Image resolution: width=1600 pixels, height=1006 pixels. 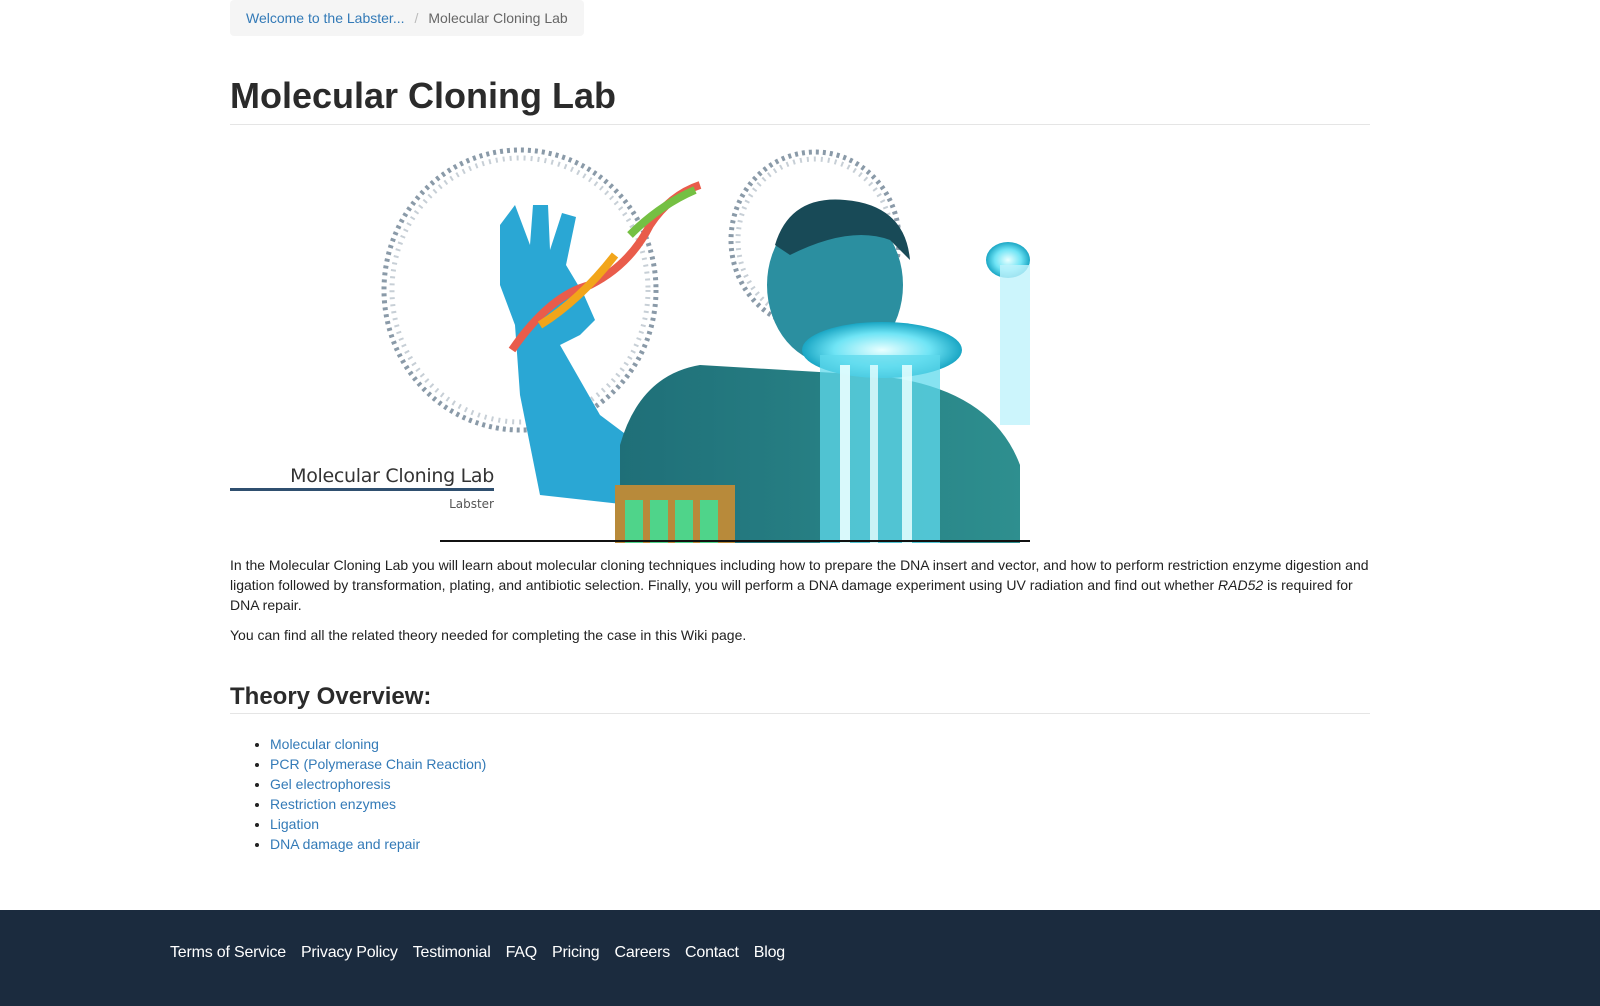 I want to click on footer-link-careers: Careers, so click(x=643, y=953).